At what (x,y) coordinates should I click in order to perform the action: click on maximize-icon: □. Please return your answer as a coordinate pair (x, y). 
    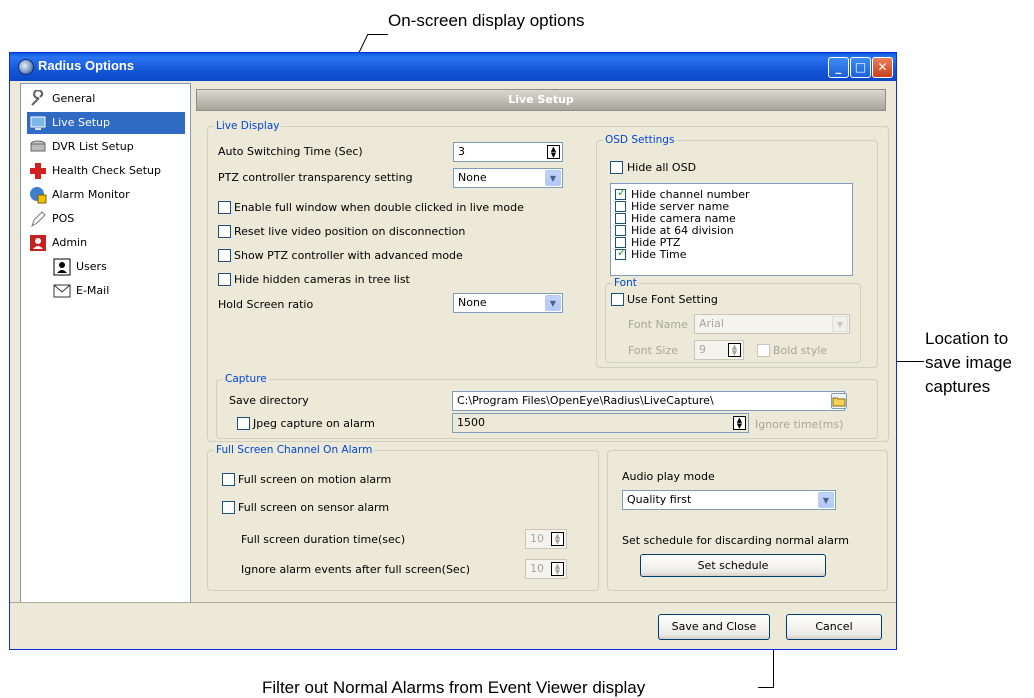
    Looking at the image, I should click on (860, 67).